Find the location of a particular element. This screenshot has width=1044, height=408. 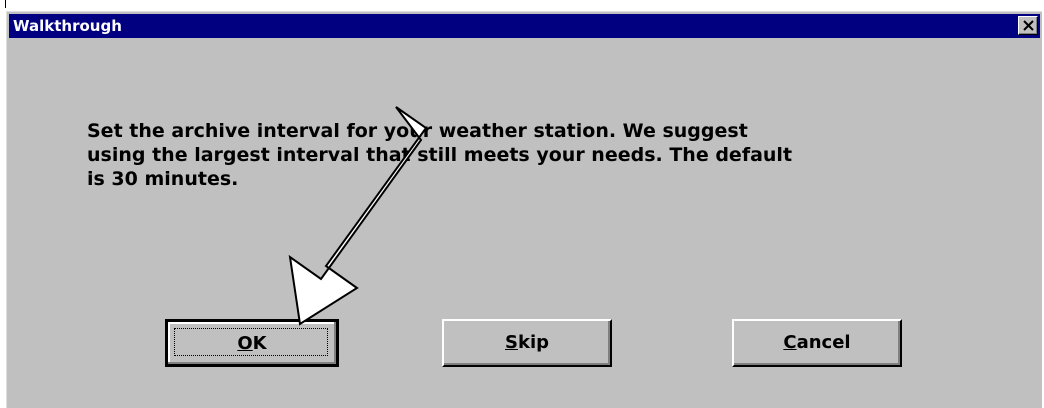

skip-button: Skip is located at coordinates (527, 343).